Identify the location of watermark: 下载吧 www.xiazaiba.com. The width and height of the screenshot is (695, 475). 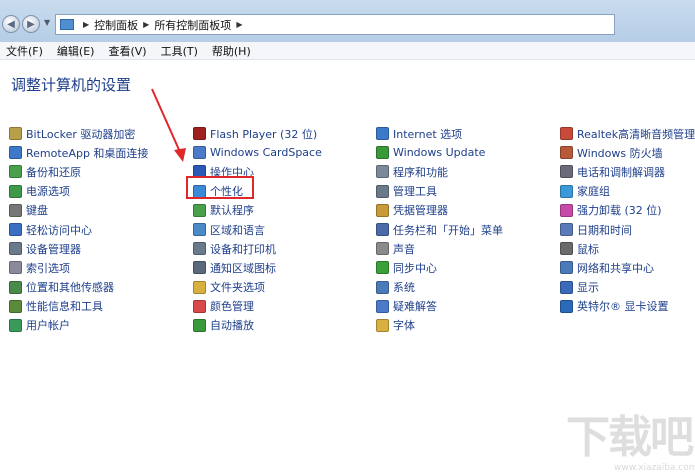
(630, 443).